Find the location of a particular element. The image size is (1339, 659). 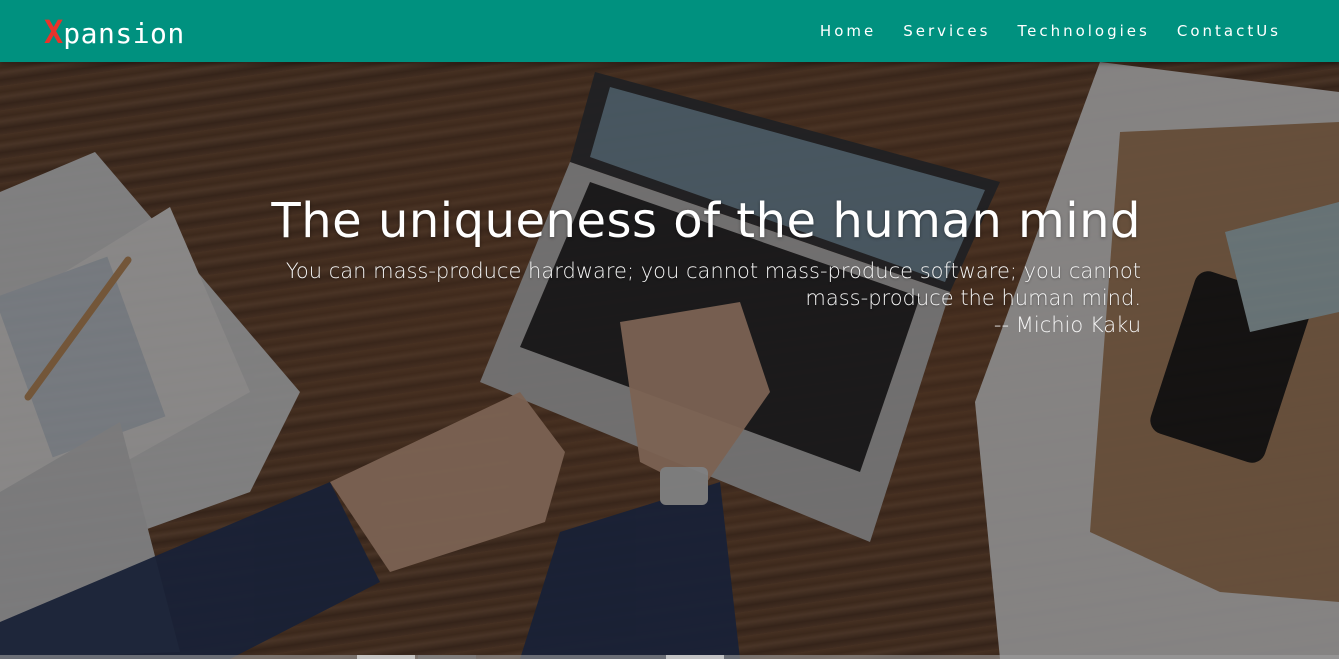

nav-item-technologies: Technologies is located at coordinates (1083, 31).